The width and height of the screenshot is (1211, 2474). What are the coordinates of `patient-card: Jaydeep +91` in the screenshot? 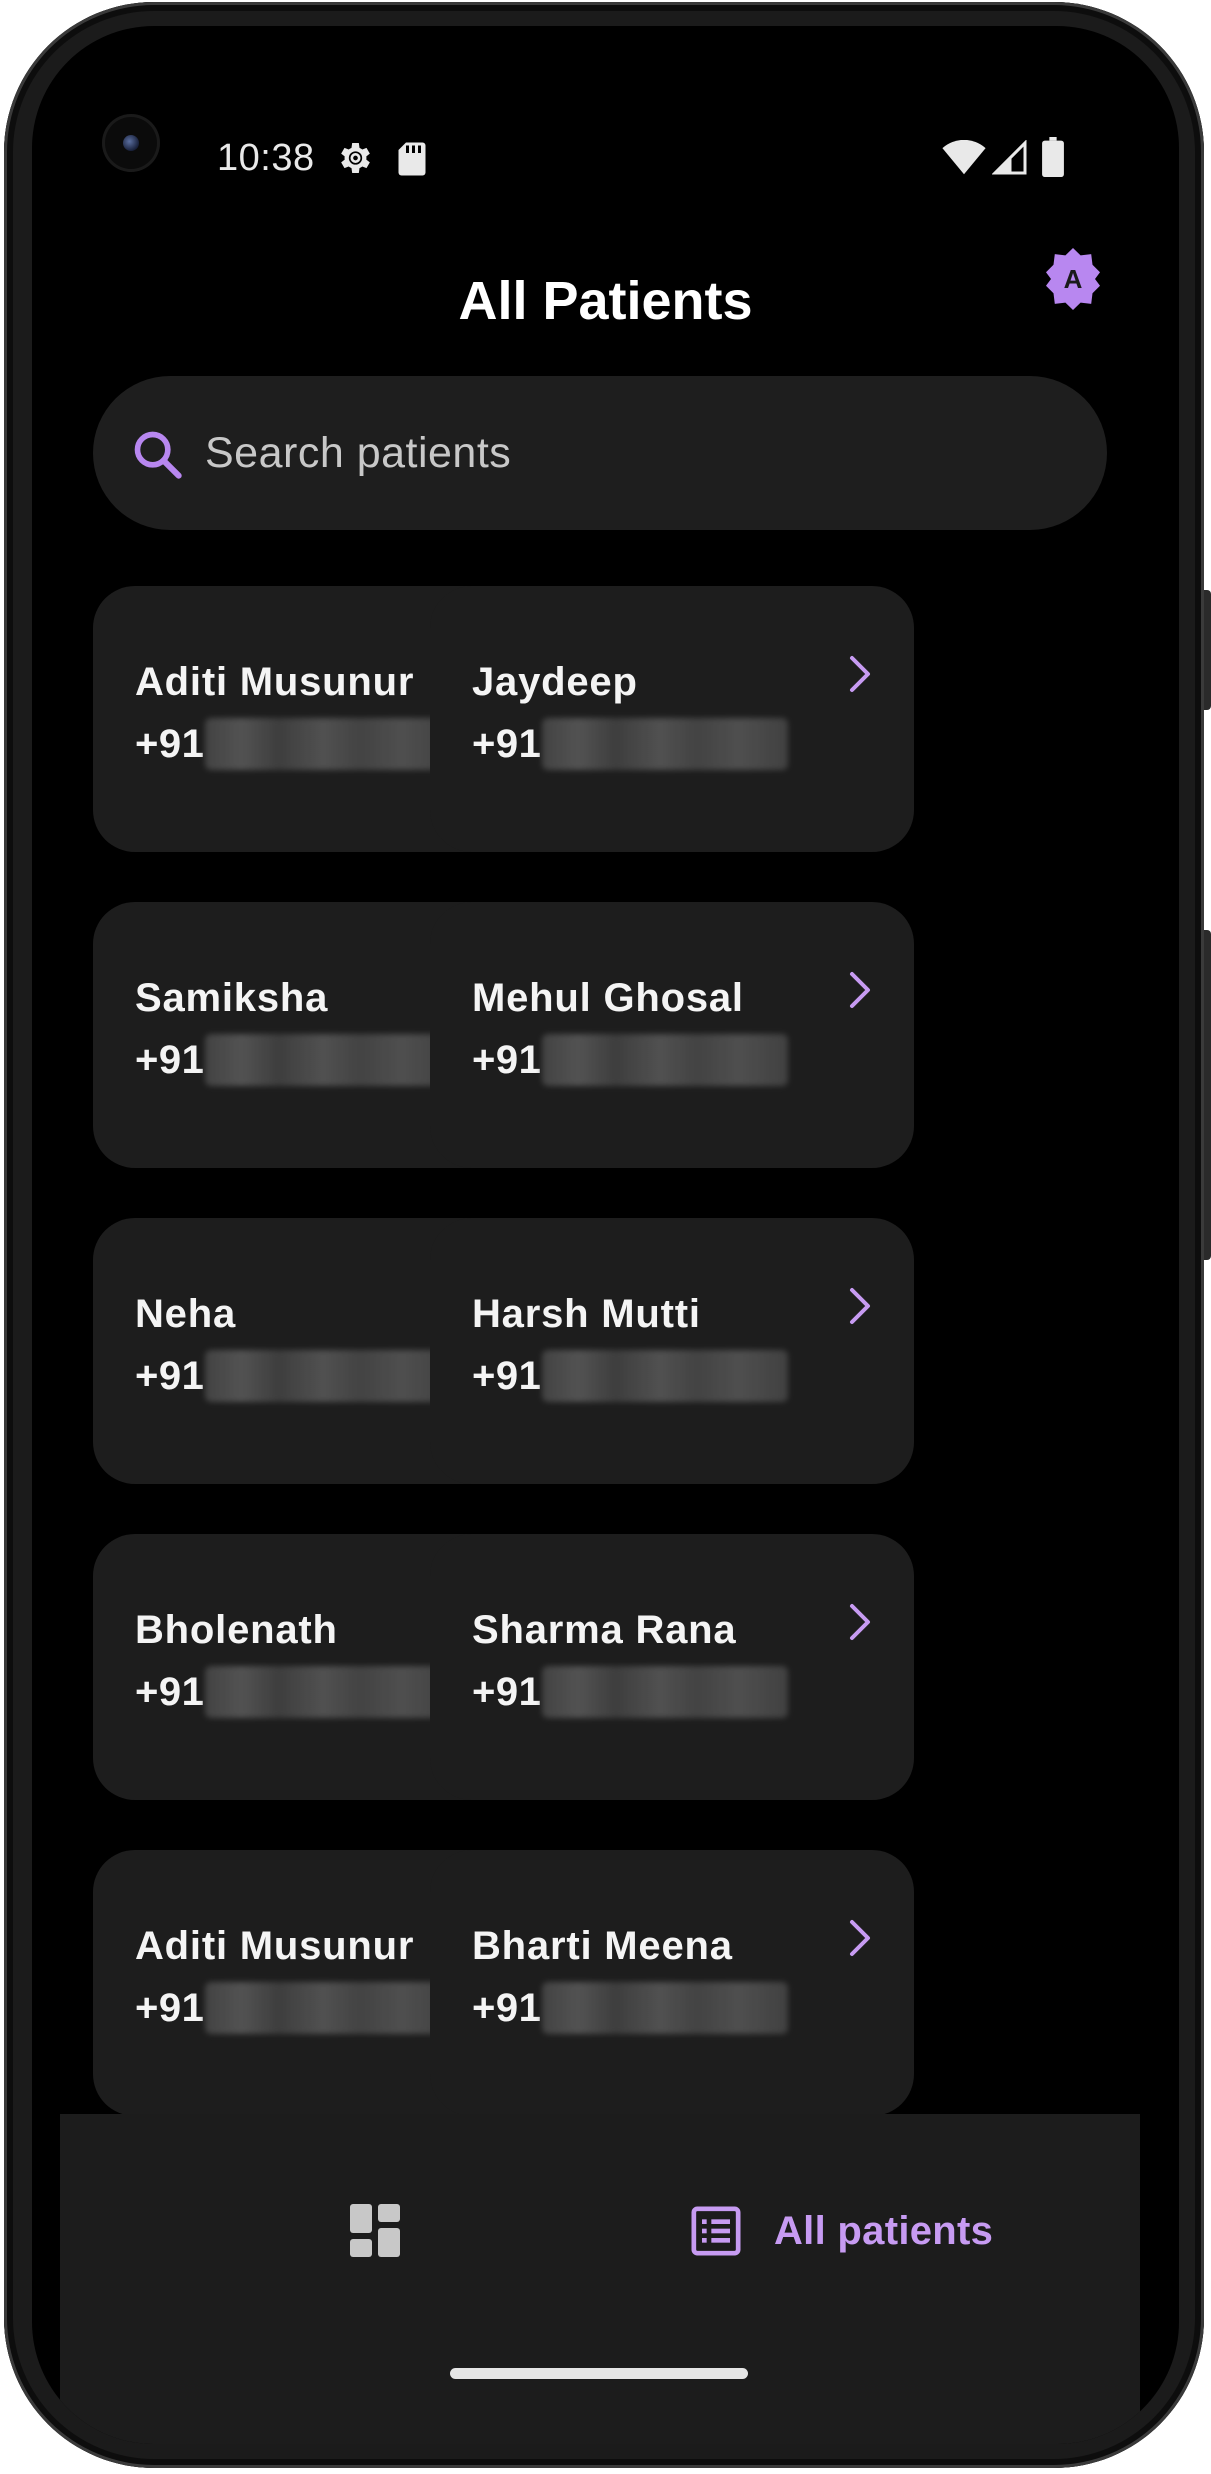 It's located at (672, 719).